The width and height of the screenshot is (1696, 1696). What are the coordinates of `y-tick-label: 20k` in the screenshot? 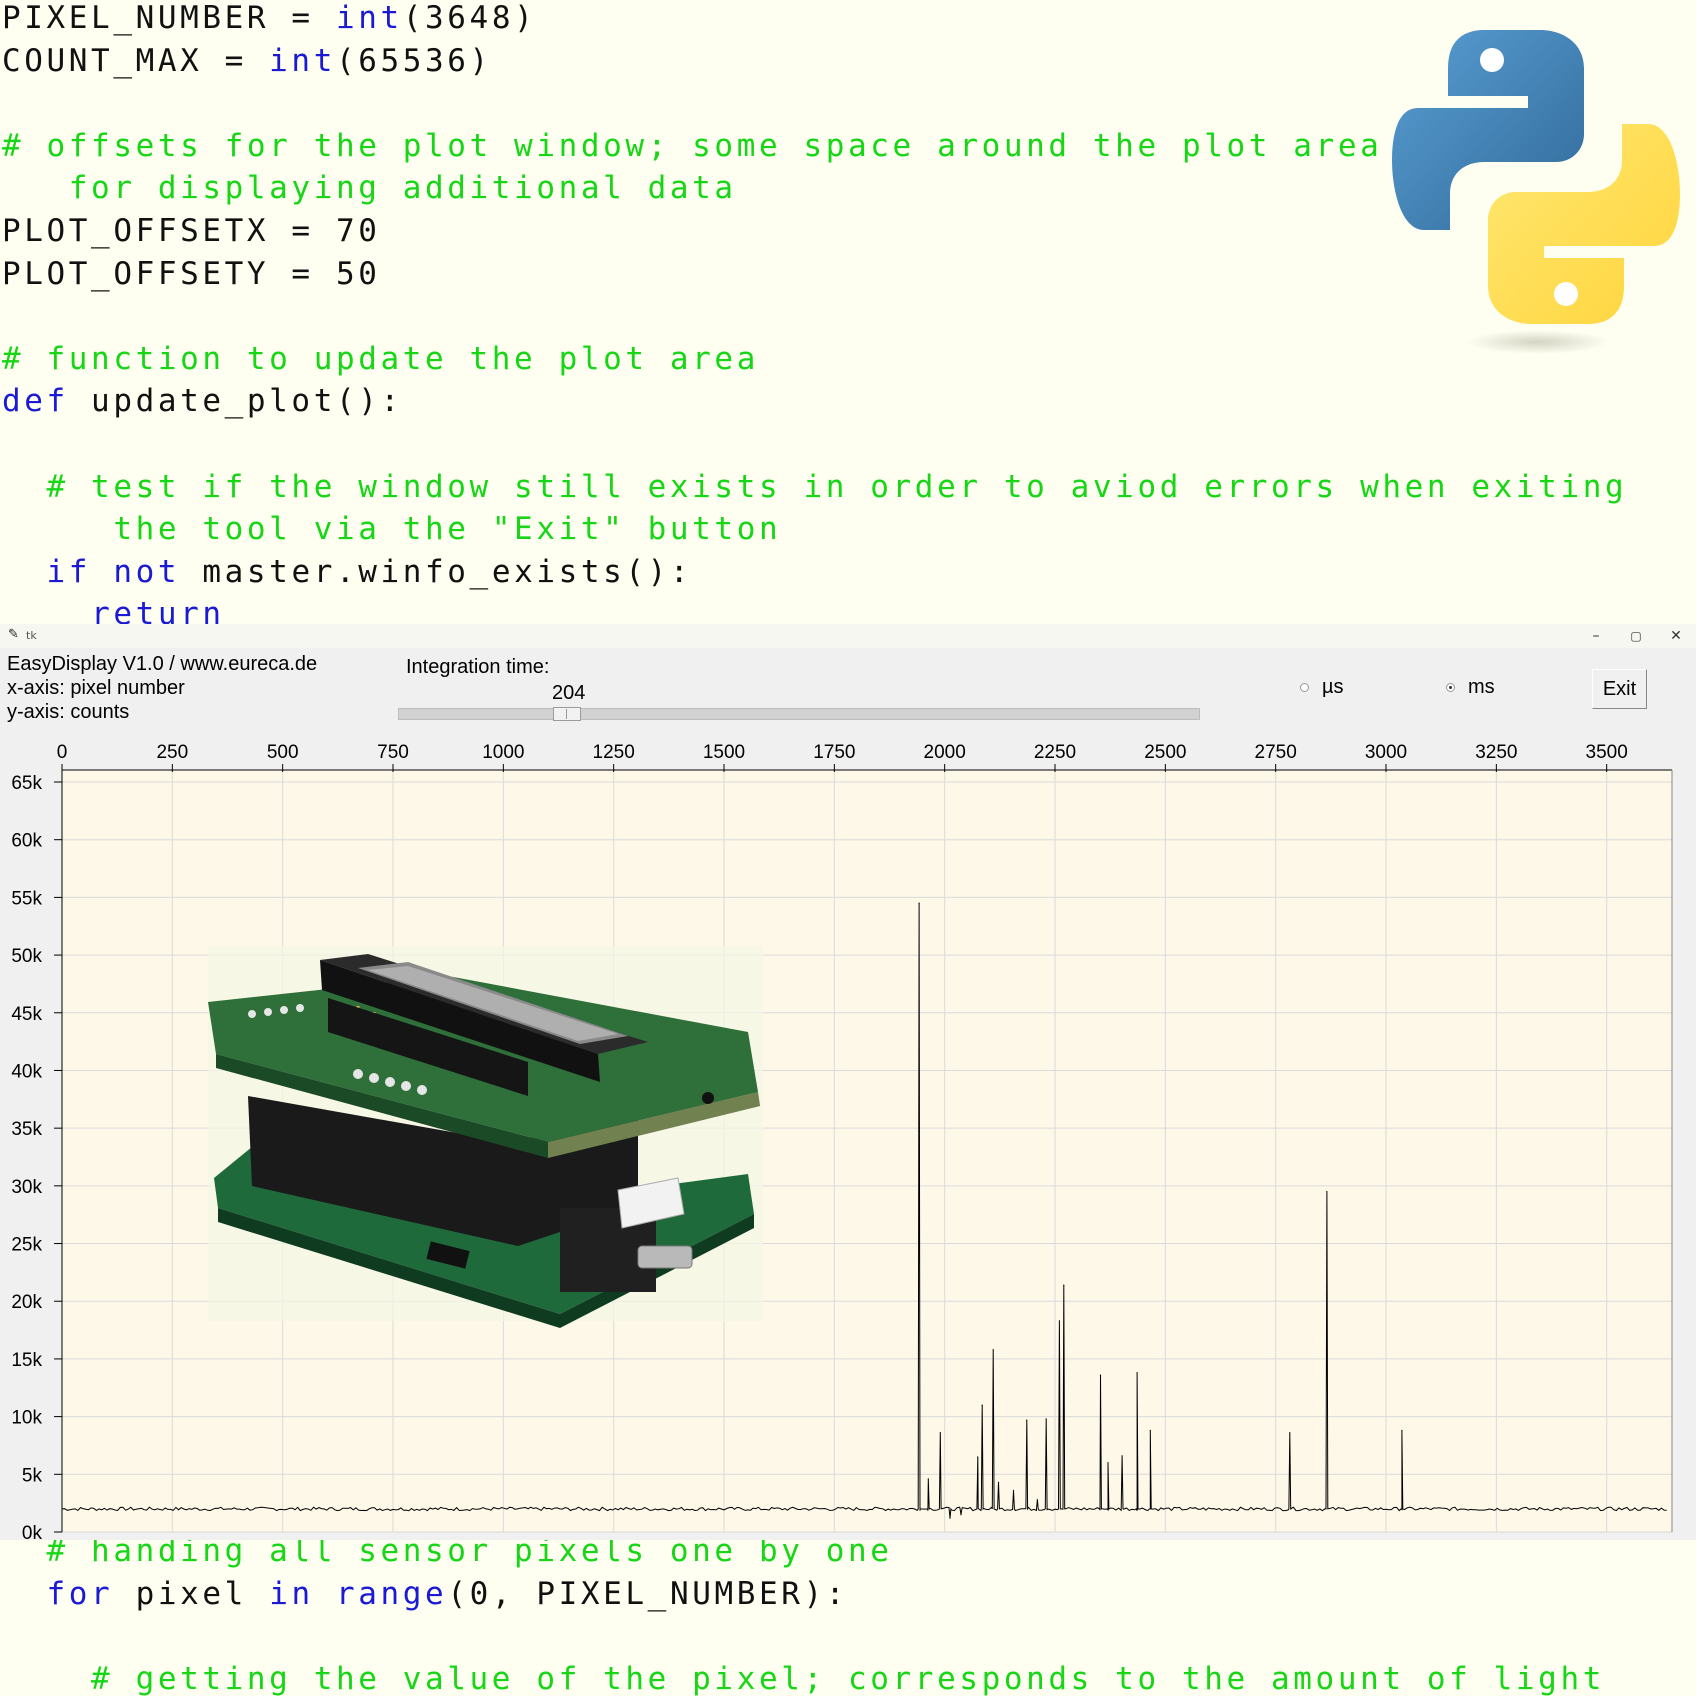 It's located at (26, 1302).